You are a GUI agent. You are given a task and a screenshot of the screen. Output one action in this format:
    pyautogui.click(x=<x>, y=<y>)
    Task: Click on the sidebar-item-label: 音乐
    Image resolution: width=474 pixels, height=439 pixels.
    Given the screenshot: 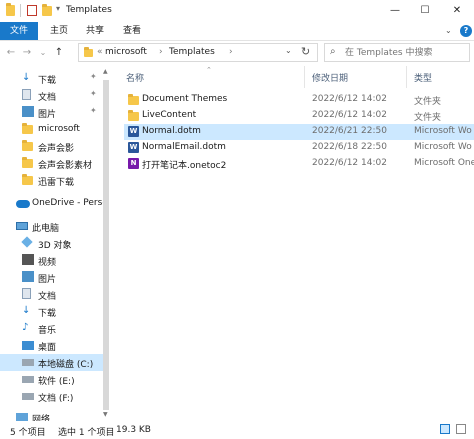 What is the action you would take?
    pyautogui.click(x=47, y=331)
    